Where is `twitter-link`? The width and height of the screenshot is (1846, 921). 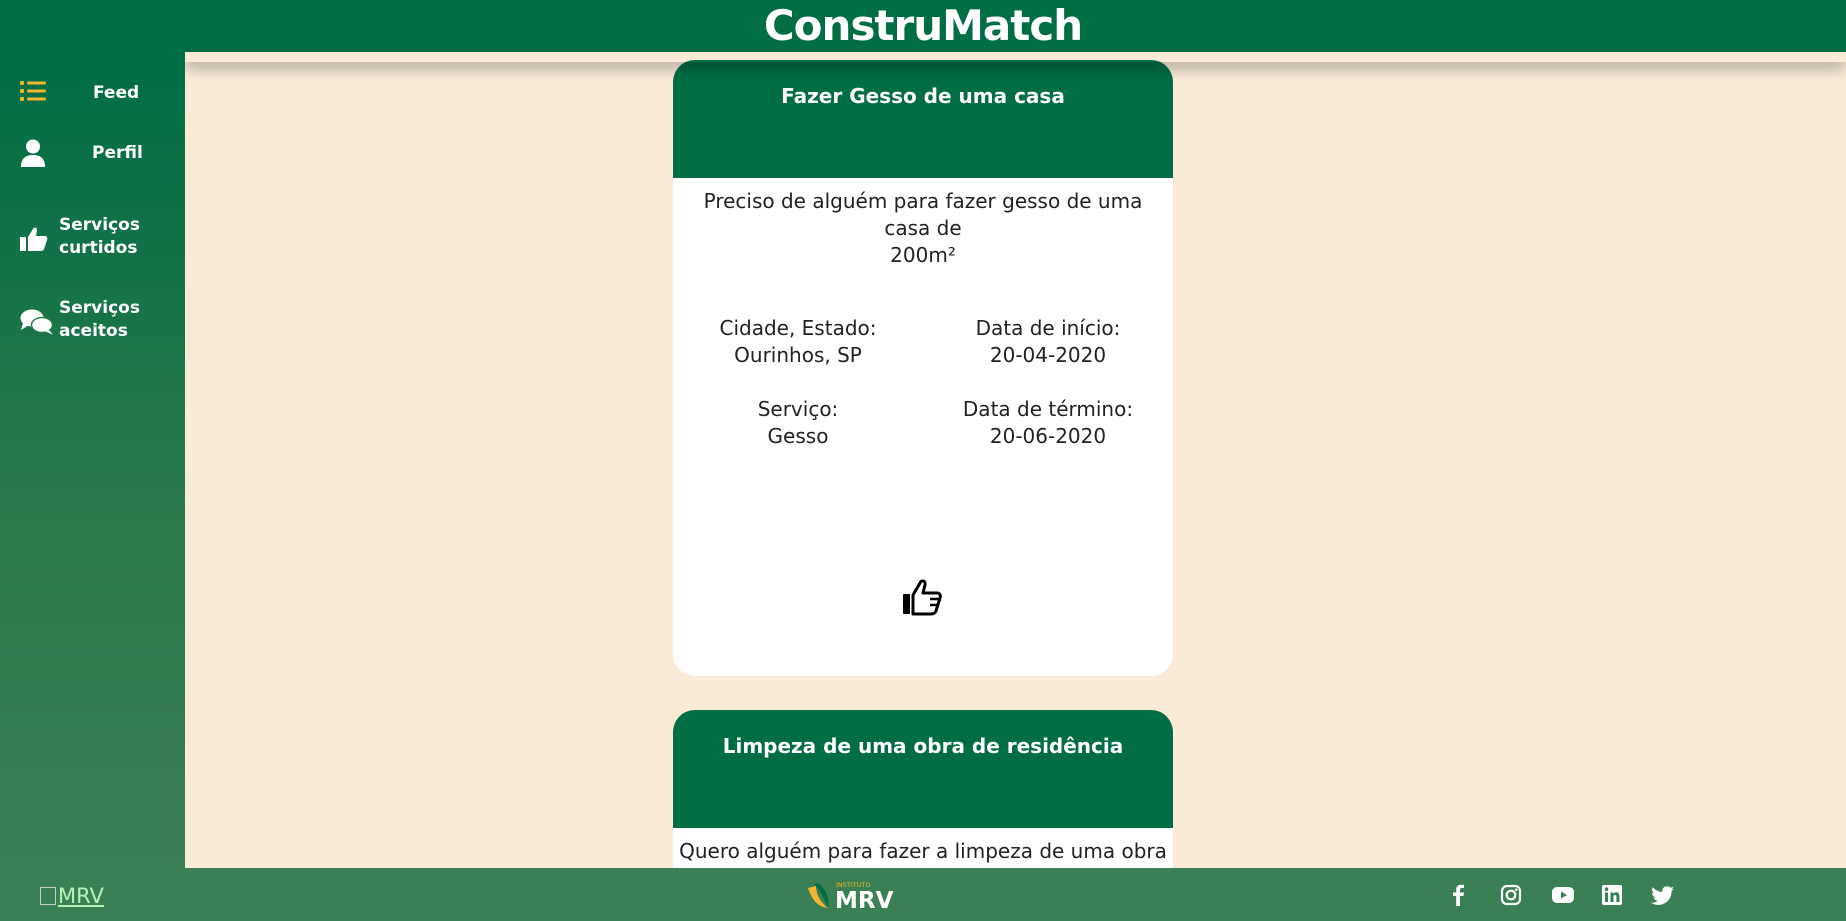
twitter-link is located at coordinates (1663, 897).